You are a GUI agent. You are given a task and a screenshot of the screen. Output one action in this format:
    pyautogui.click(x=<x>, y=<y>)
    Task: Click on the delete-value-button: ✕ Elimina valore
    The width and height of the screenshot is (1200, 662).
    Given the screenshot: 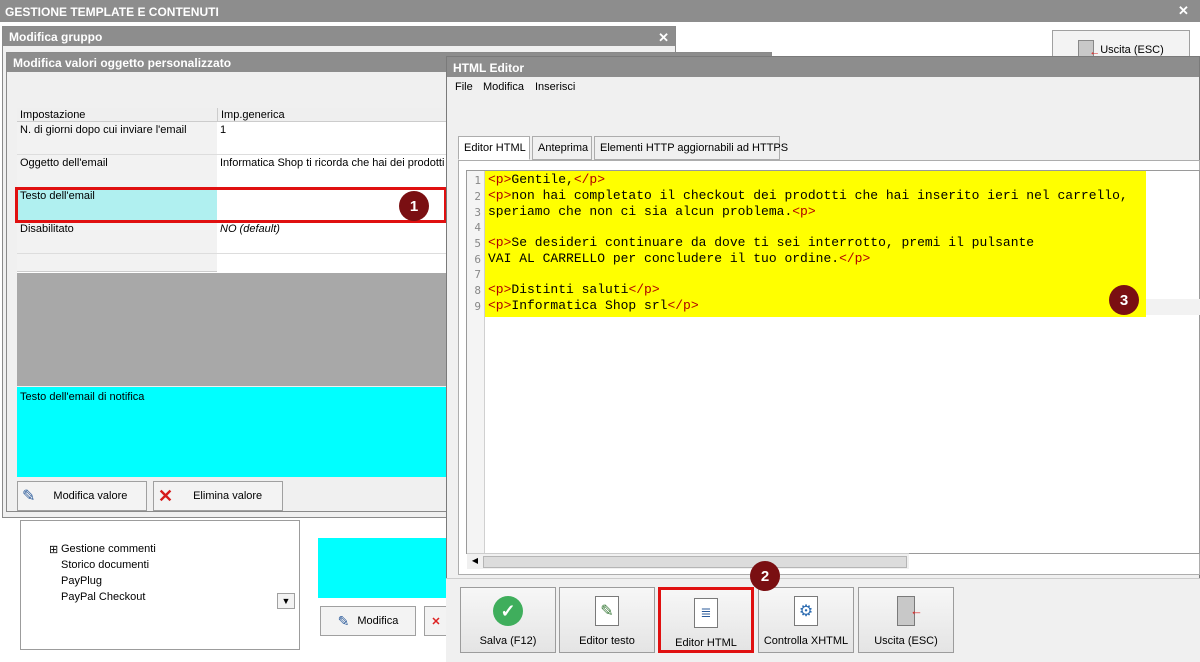 What is the action you would take?
    pyautogui.click(x=218, y=496)
    